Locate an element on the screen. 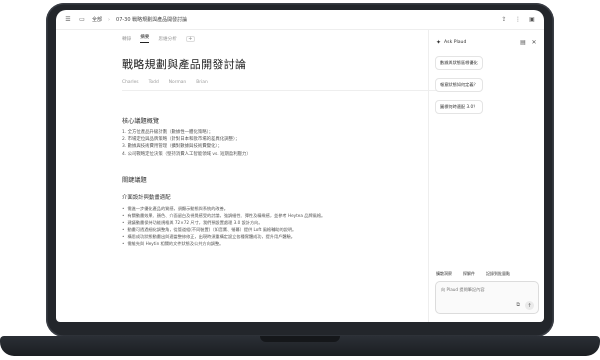 This screenshot has height=360, width=600. list-item: 2. 市場定位與品牌策略（針對日本和歐市場的差異化調整）； is located at coordinates (181, 140).